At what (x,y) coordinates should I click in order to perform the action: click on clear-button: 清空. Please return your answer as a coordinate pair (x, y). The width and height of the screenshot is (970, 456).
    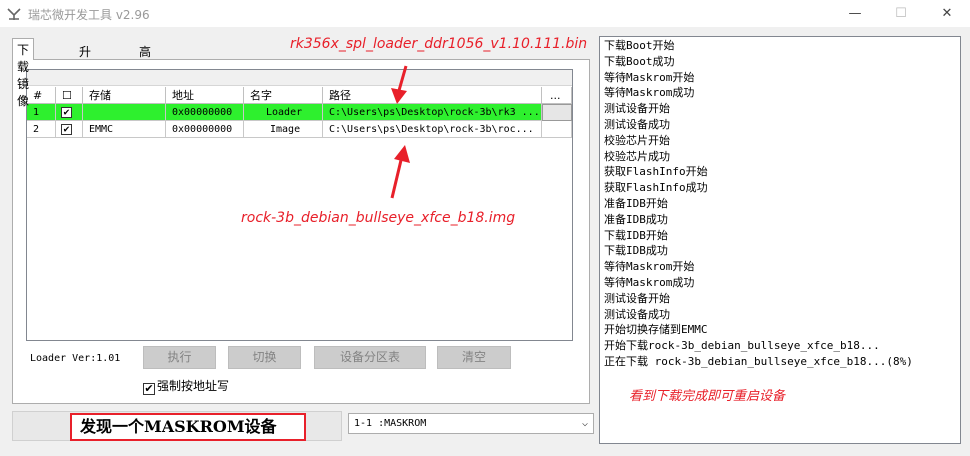
    Looking at the image, I should click on (474, 357).